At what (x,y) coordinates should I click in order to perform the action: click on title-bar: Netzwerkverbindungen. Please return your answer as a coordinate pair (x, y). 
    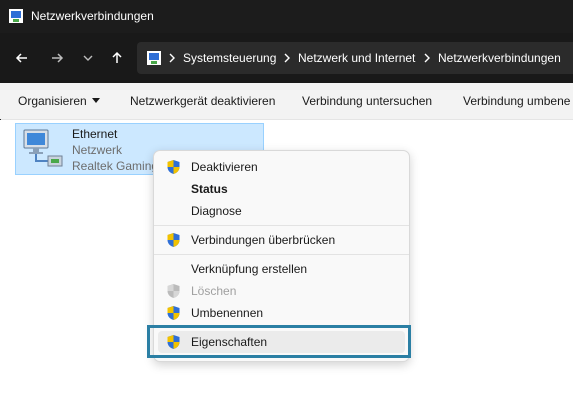
    Looking at the image, I should click on (286, 16).